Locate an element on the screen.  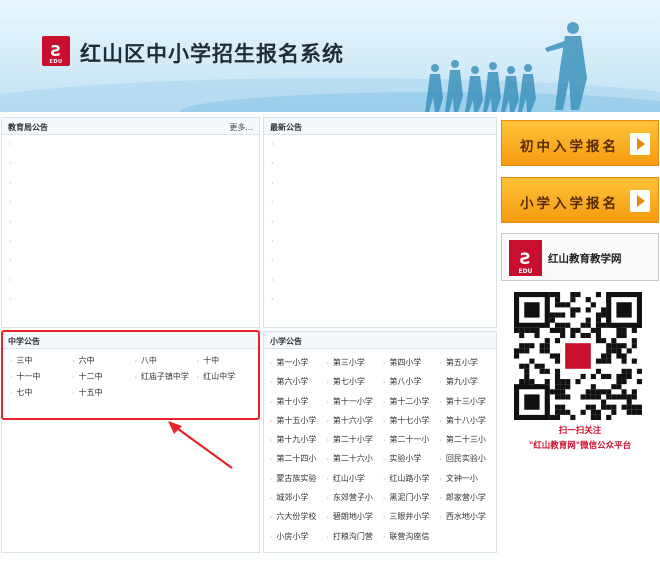
school-link-label: 城郊小学 is located at coordinates (292, 498).